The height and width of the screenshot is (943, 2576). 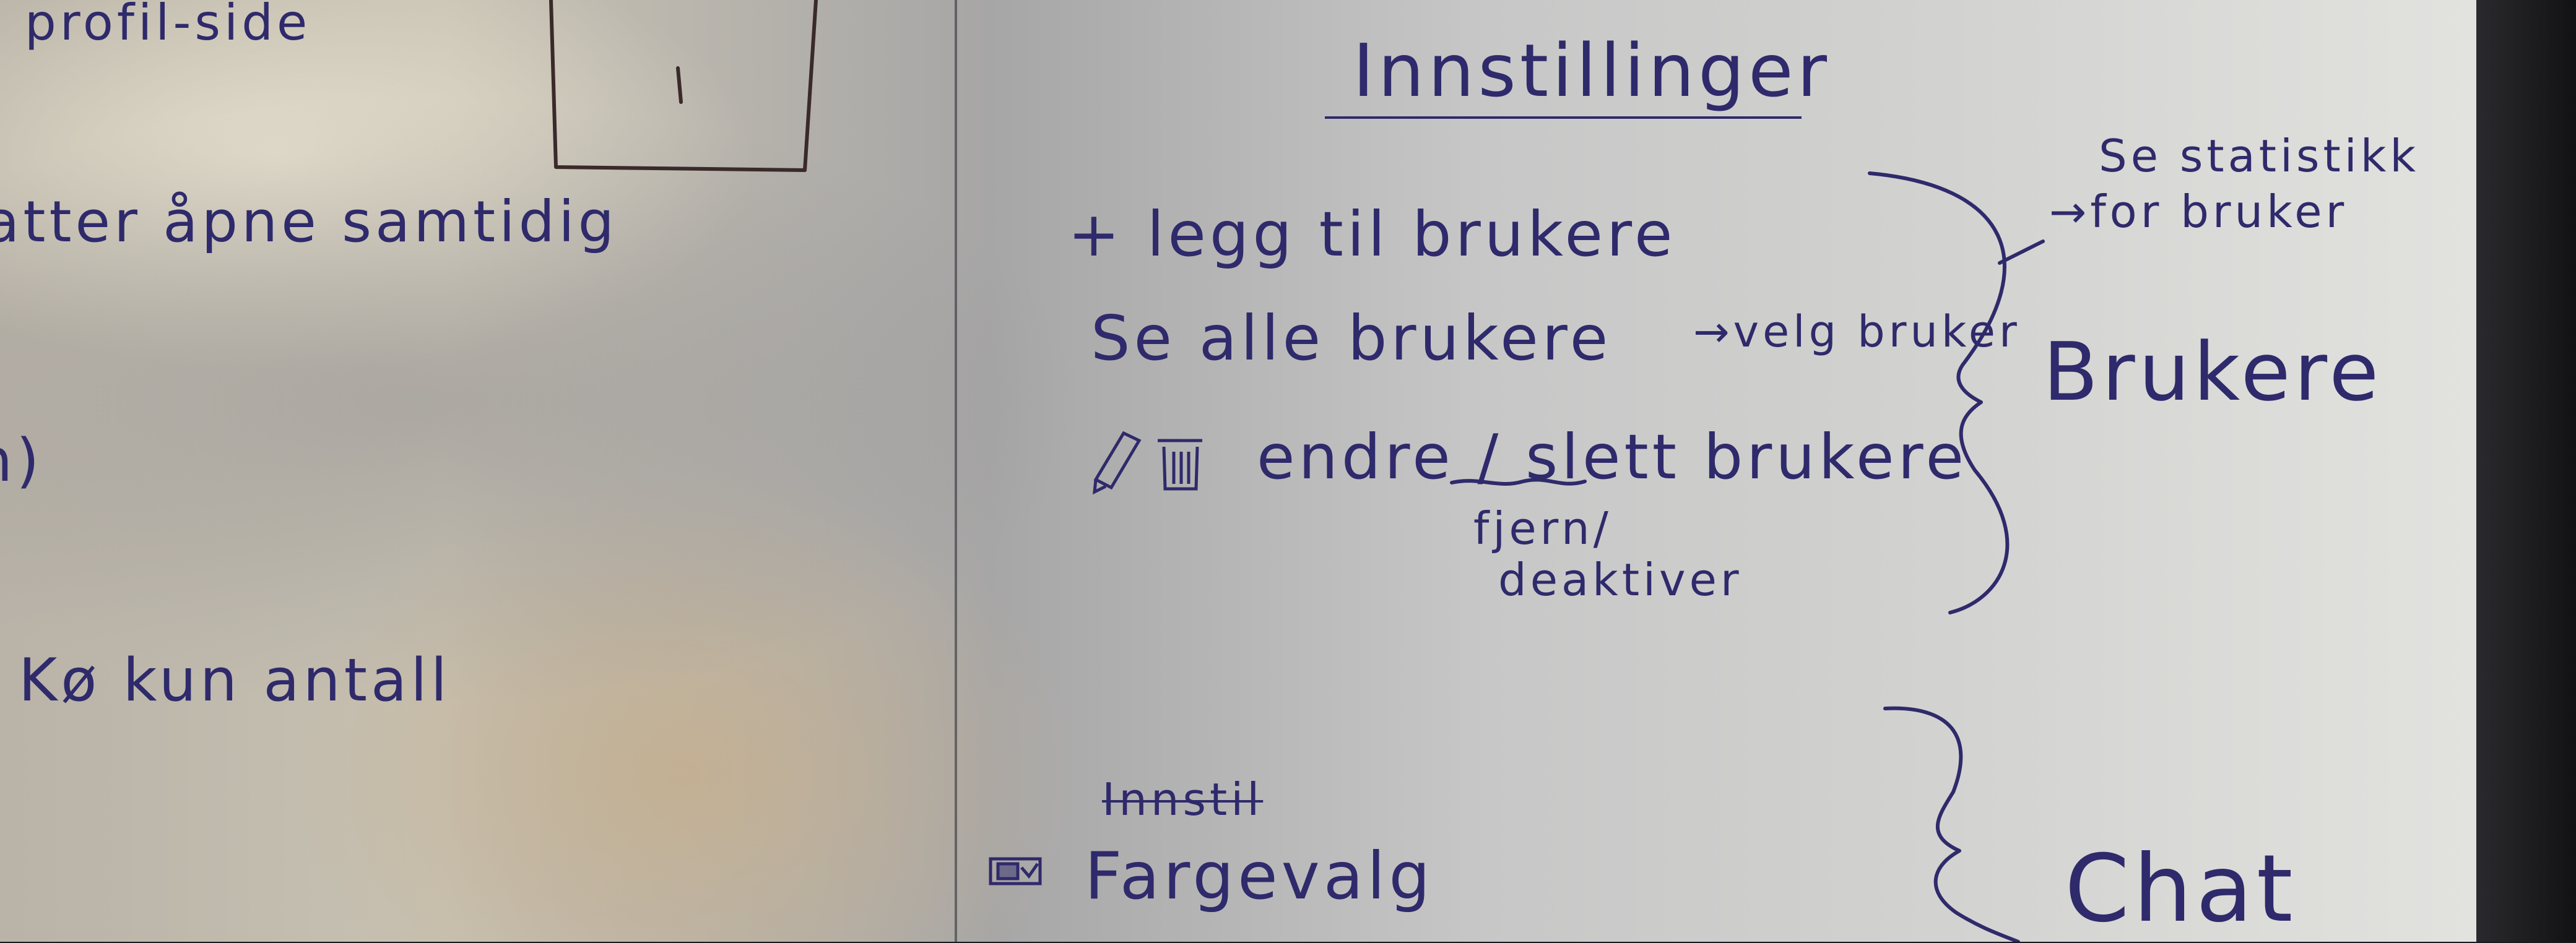 I want to click on color-picker-icon, so click(x=1015, y=871).